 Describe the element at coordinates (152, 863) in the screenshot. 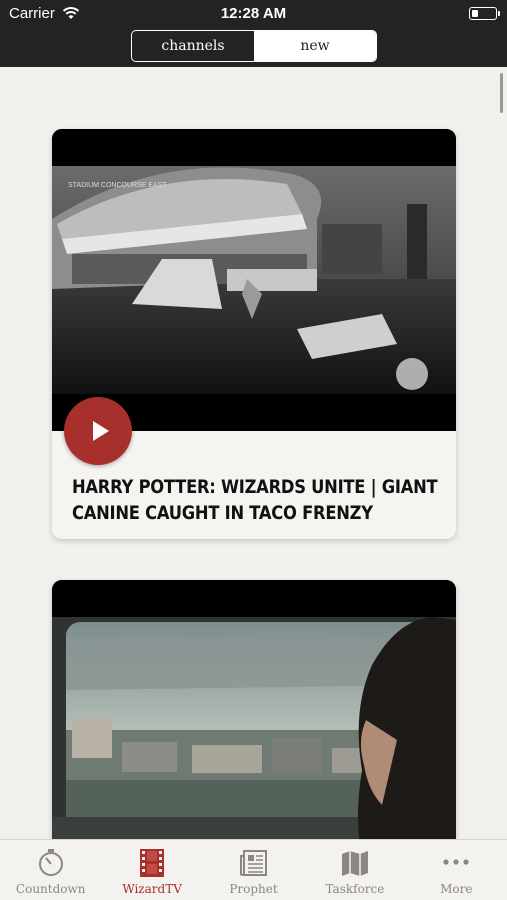

I see `film-strip-icon` at that location.